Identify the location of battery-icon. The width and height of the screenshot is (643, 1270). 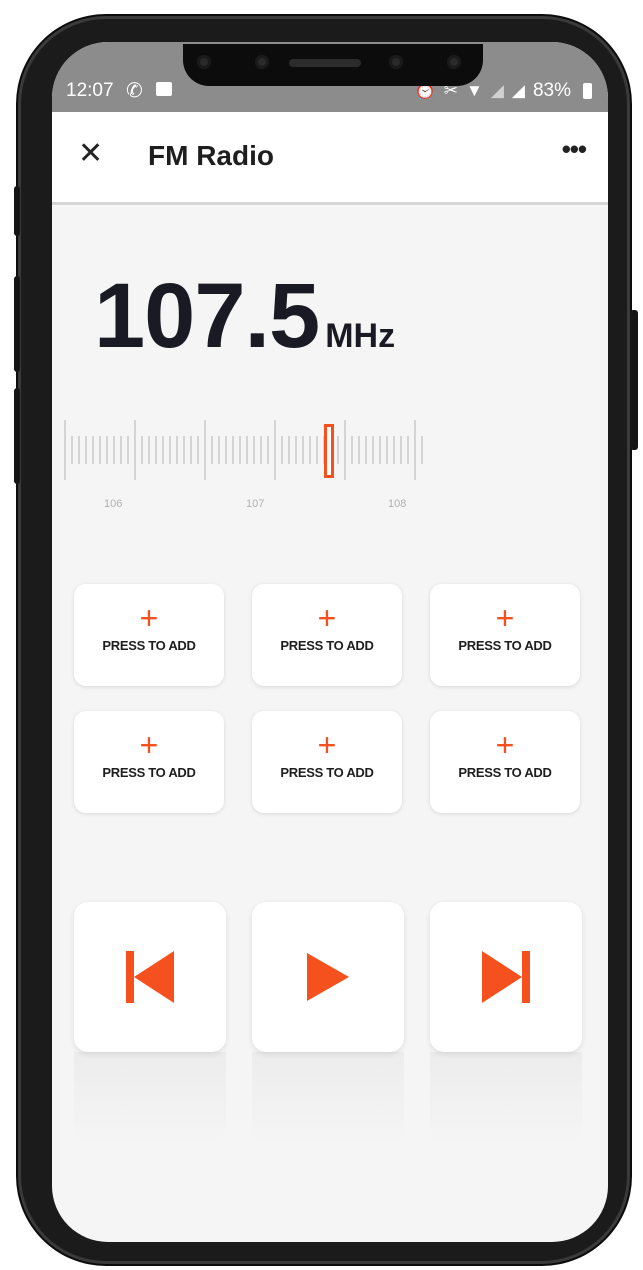
(587, 91).